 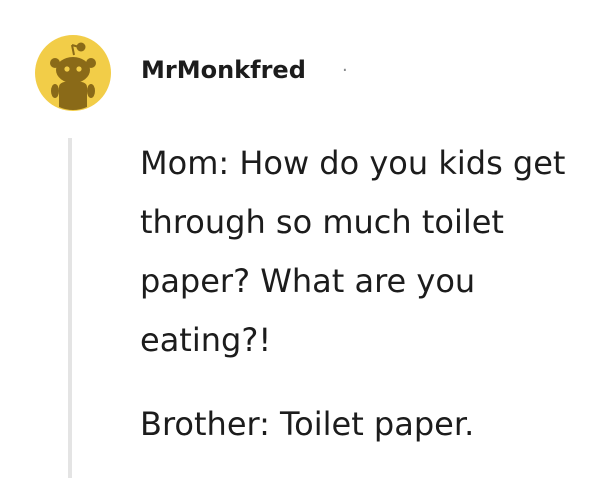 I want to click on snoo-avatar-icon, so click(x=73, y=76).